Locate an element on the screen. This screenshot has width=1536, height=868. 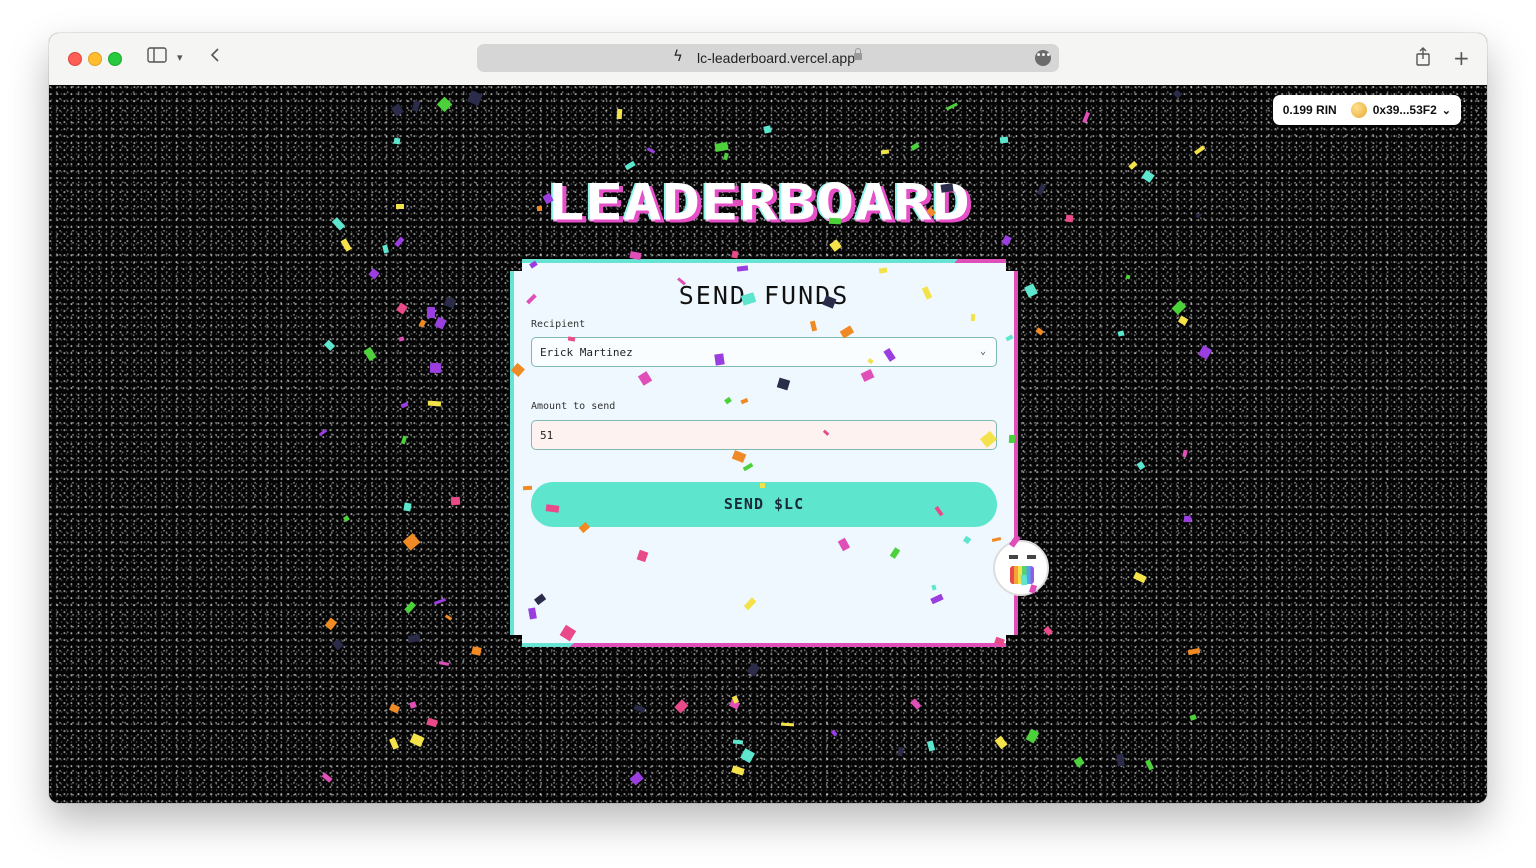
page-title: LEADERBOARD is located at coordinates (758, 203).